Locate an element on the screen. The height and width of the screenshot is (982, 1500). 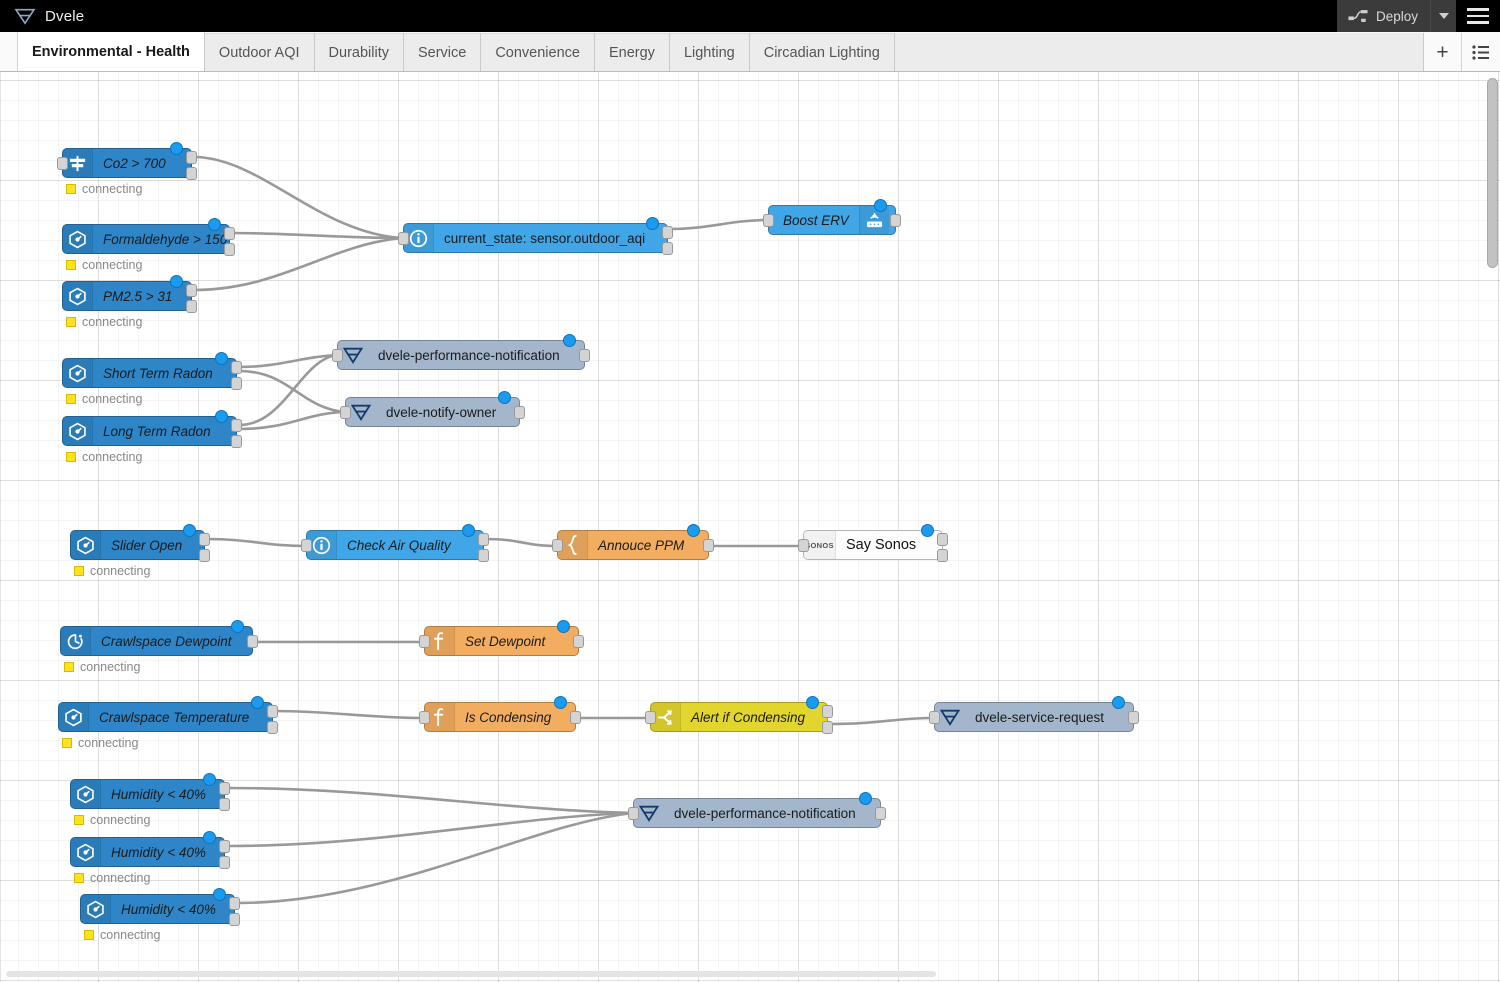
node-label: Set Dewpoint is located at coordinates (505, 641).